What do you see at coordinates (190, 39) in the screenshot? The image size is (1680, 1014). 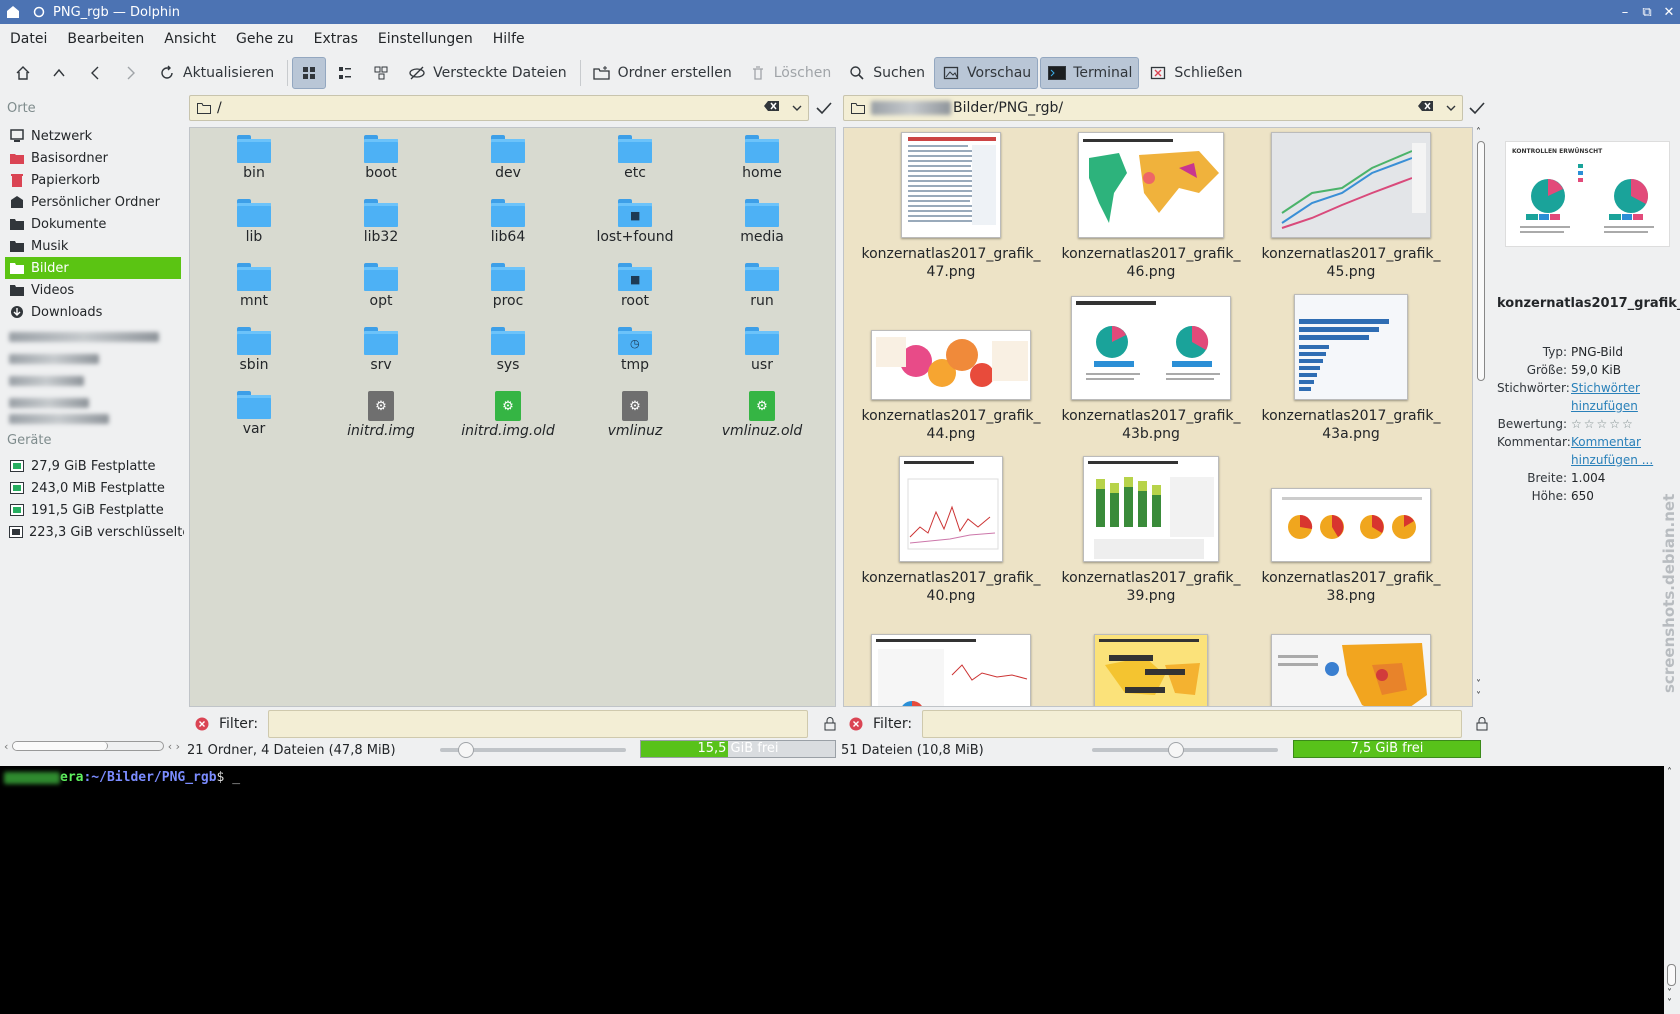 I see `menu-view: Ansicht` at bounding box center [190, 39].